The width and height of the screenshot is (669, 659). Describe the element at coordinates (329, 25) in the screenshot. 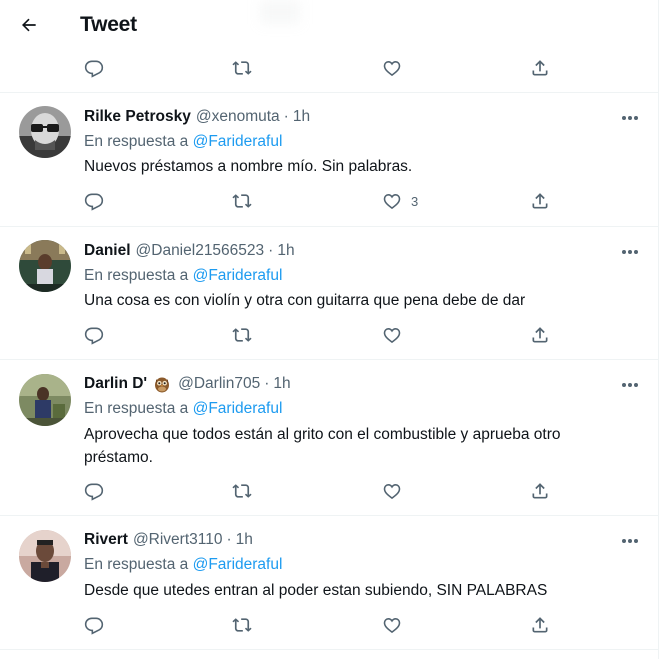

I see `page-header: Tweet` at that location.